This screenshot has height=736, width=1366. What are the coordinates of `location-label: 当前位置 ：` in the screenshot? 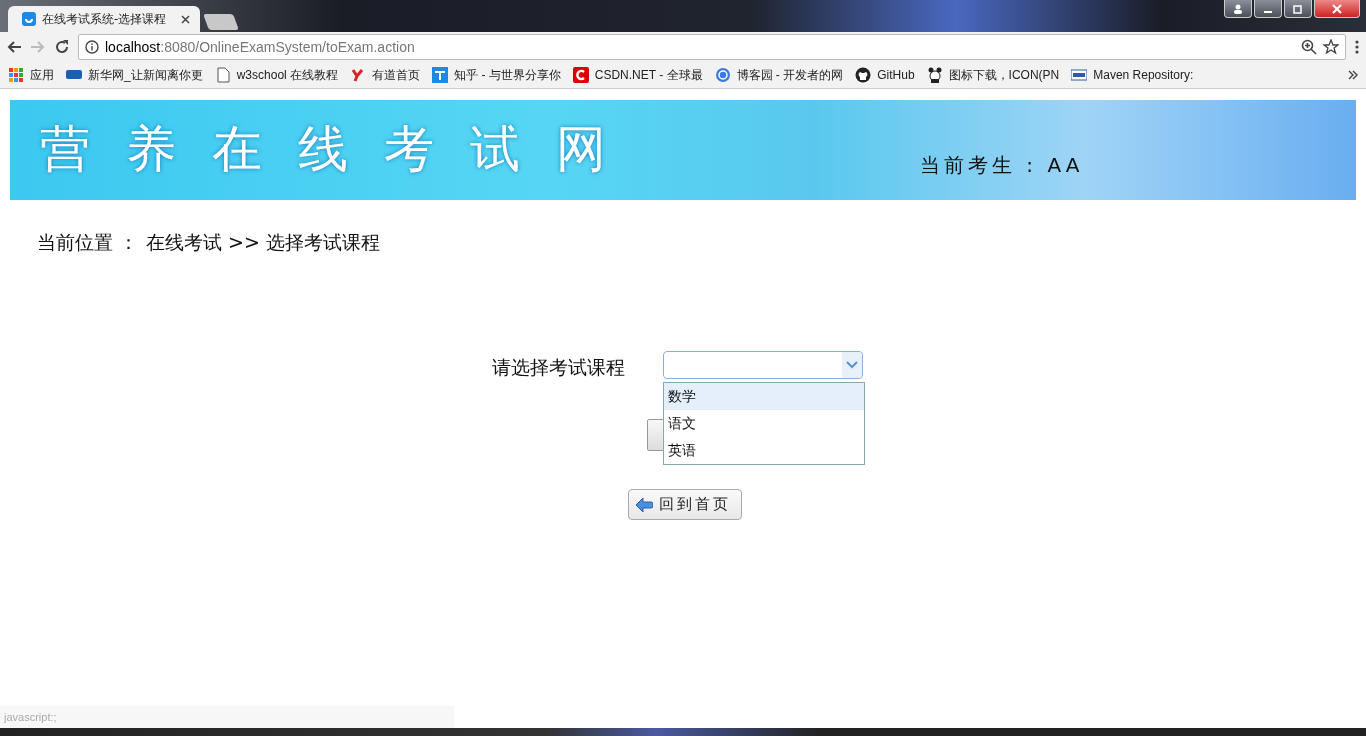 It's located at (88, 242).